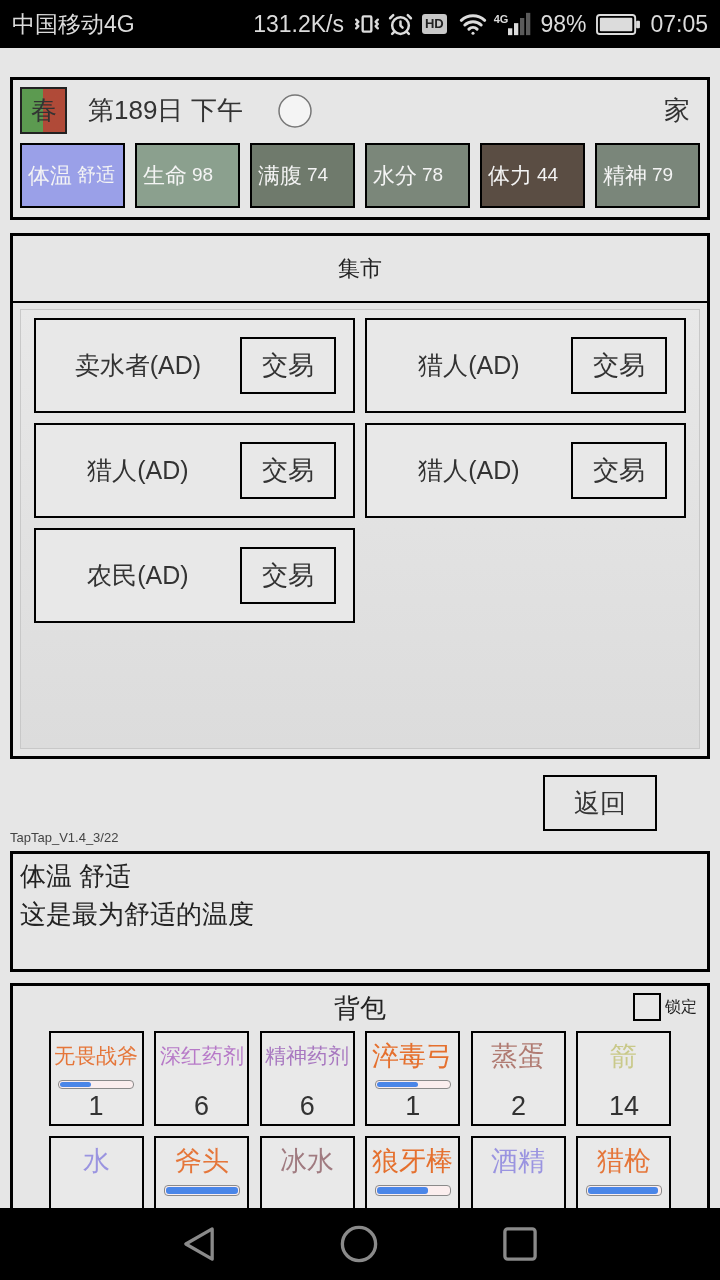 The image size is (720, 1280). I want to click on network-type-label: 4G, so click(501, 18).